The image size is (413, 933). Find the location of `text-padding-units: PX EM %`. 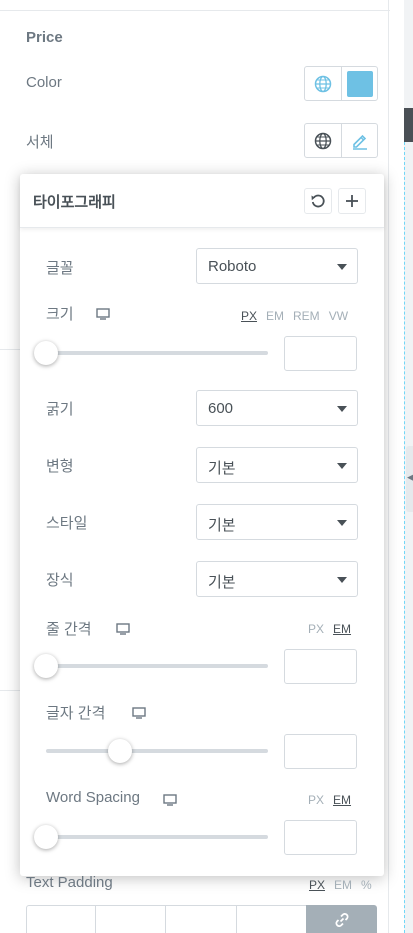

text-padding-units: PX EM % is located at coordinates (340, 885).